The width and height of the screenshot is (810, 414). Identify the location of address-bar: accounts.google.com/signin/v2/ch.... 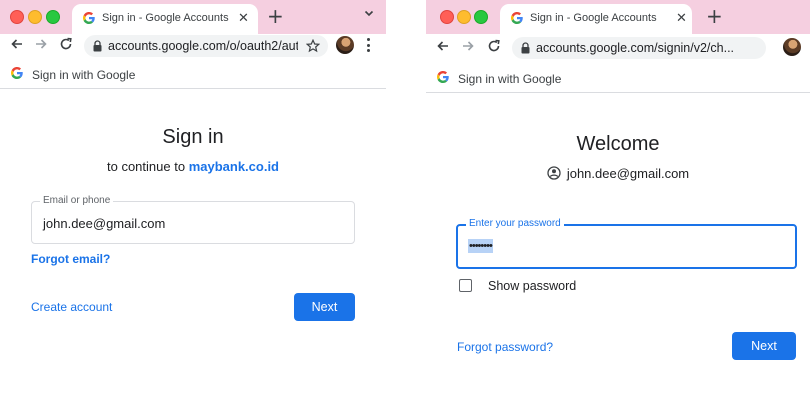
(639, 48).